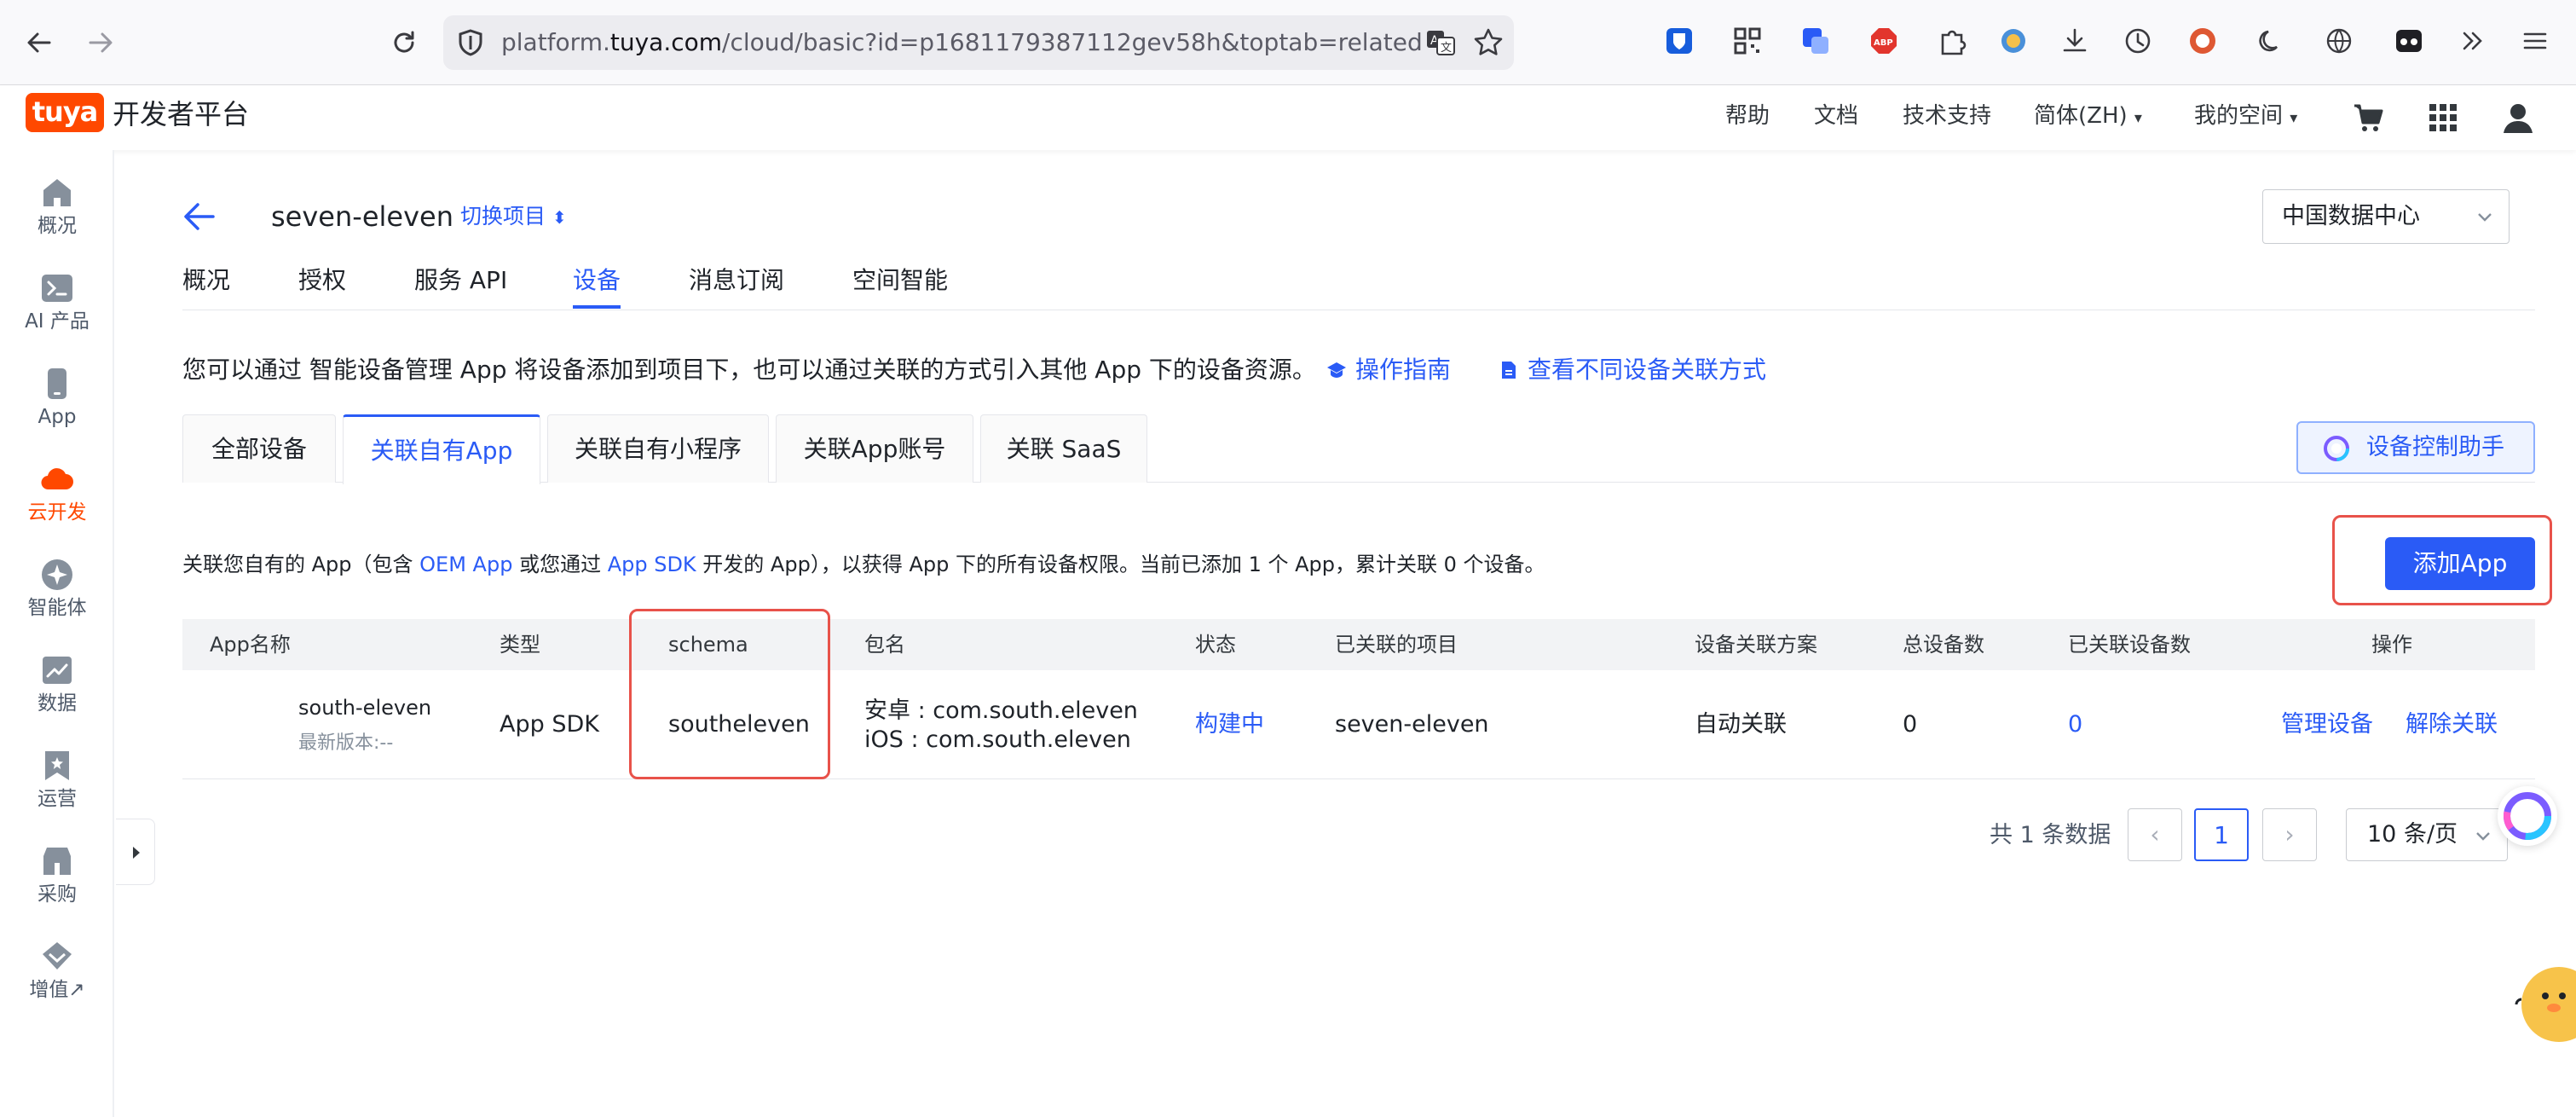  Describe the element at coordinates (2483, 836) in the screenshot. I see `chevron-down-icon` at that location.